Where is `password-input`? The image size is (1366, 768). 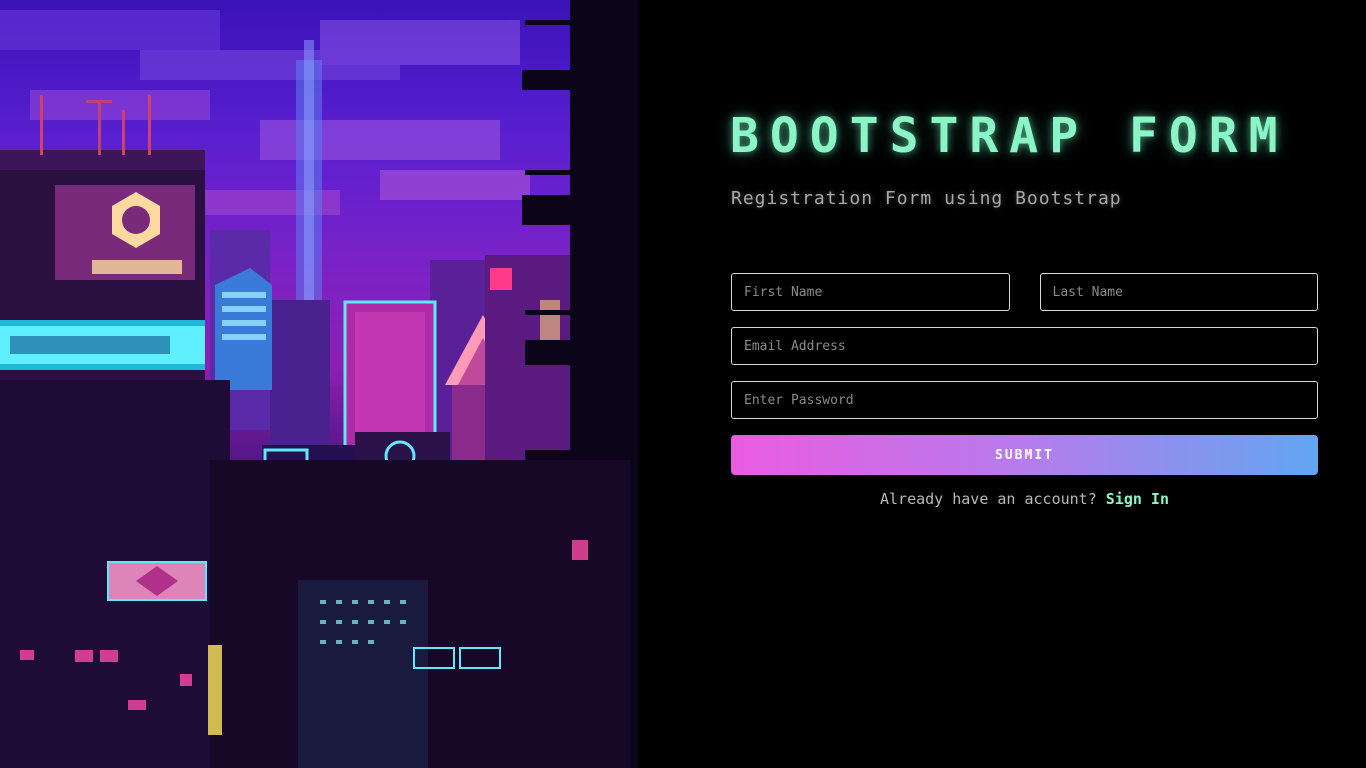
password-input is located at coordinates (1024, 400).